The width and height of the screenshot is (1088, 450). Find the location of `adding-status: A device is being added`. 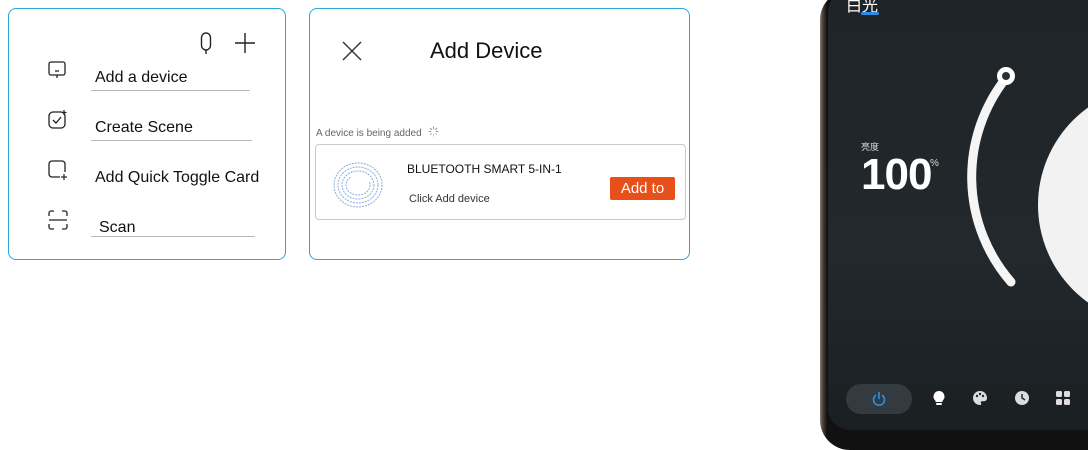

adding-status: A device is being added is located at coordinates (377, 133).